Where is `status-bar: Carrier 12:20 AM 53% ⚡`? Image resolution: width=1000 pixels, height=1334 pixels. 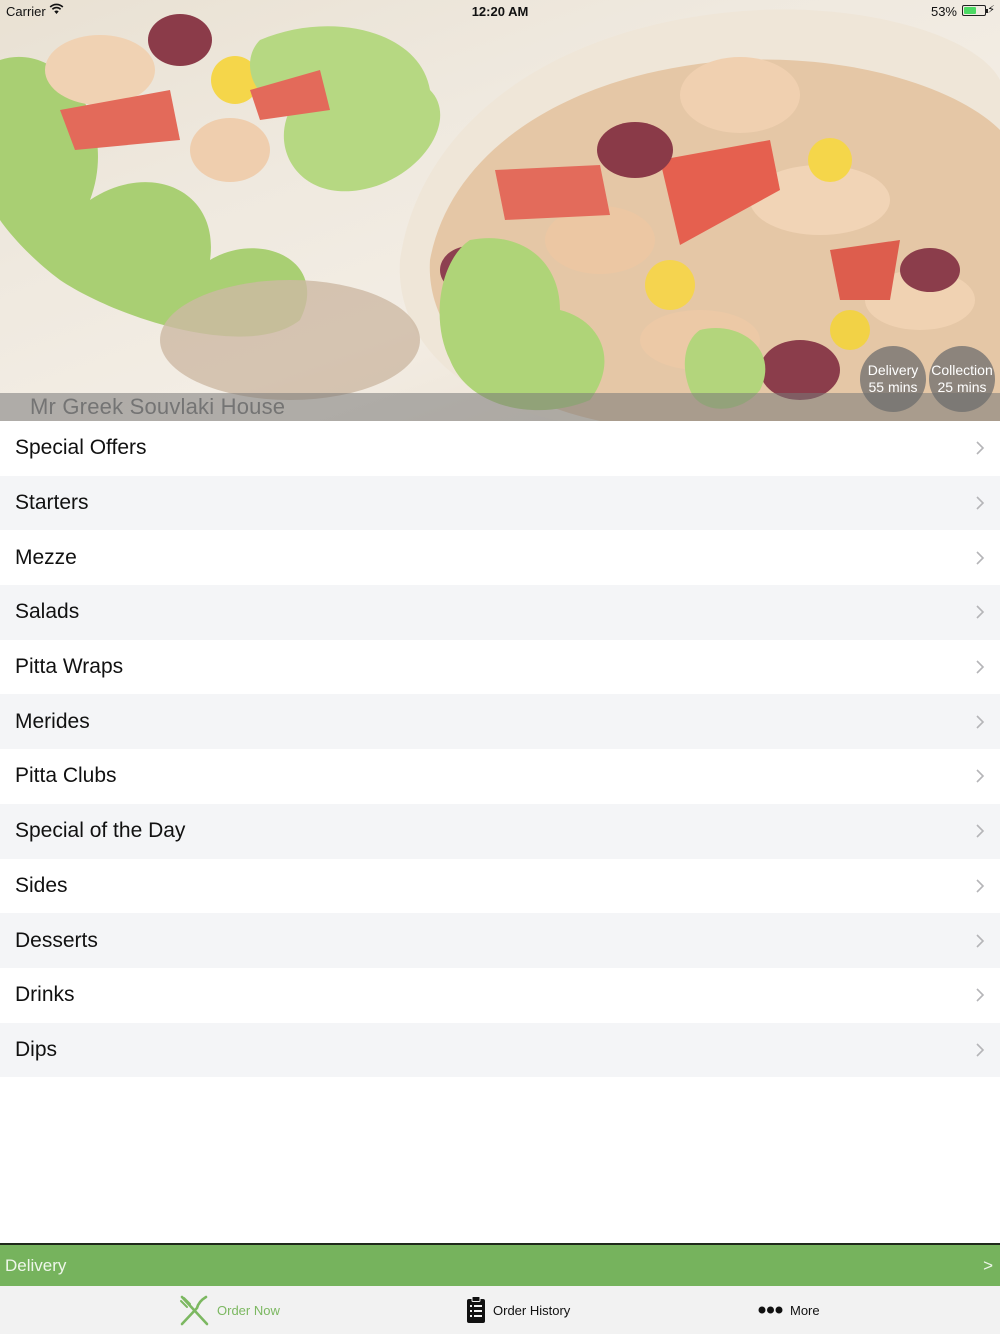
status-bar: Carrier 12:20 AM 53% ⚡ is located at coordinates (500, 11).